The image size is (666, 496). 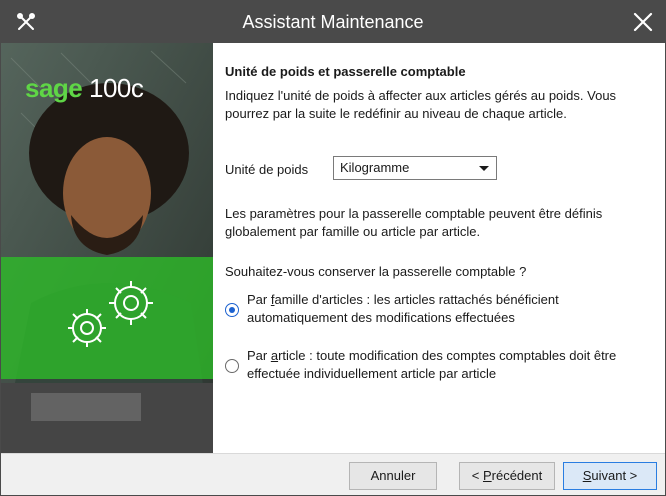 I want to click on radio-par-famille, so click(x=232, y=310).